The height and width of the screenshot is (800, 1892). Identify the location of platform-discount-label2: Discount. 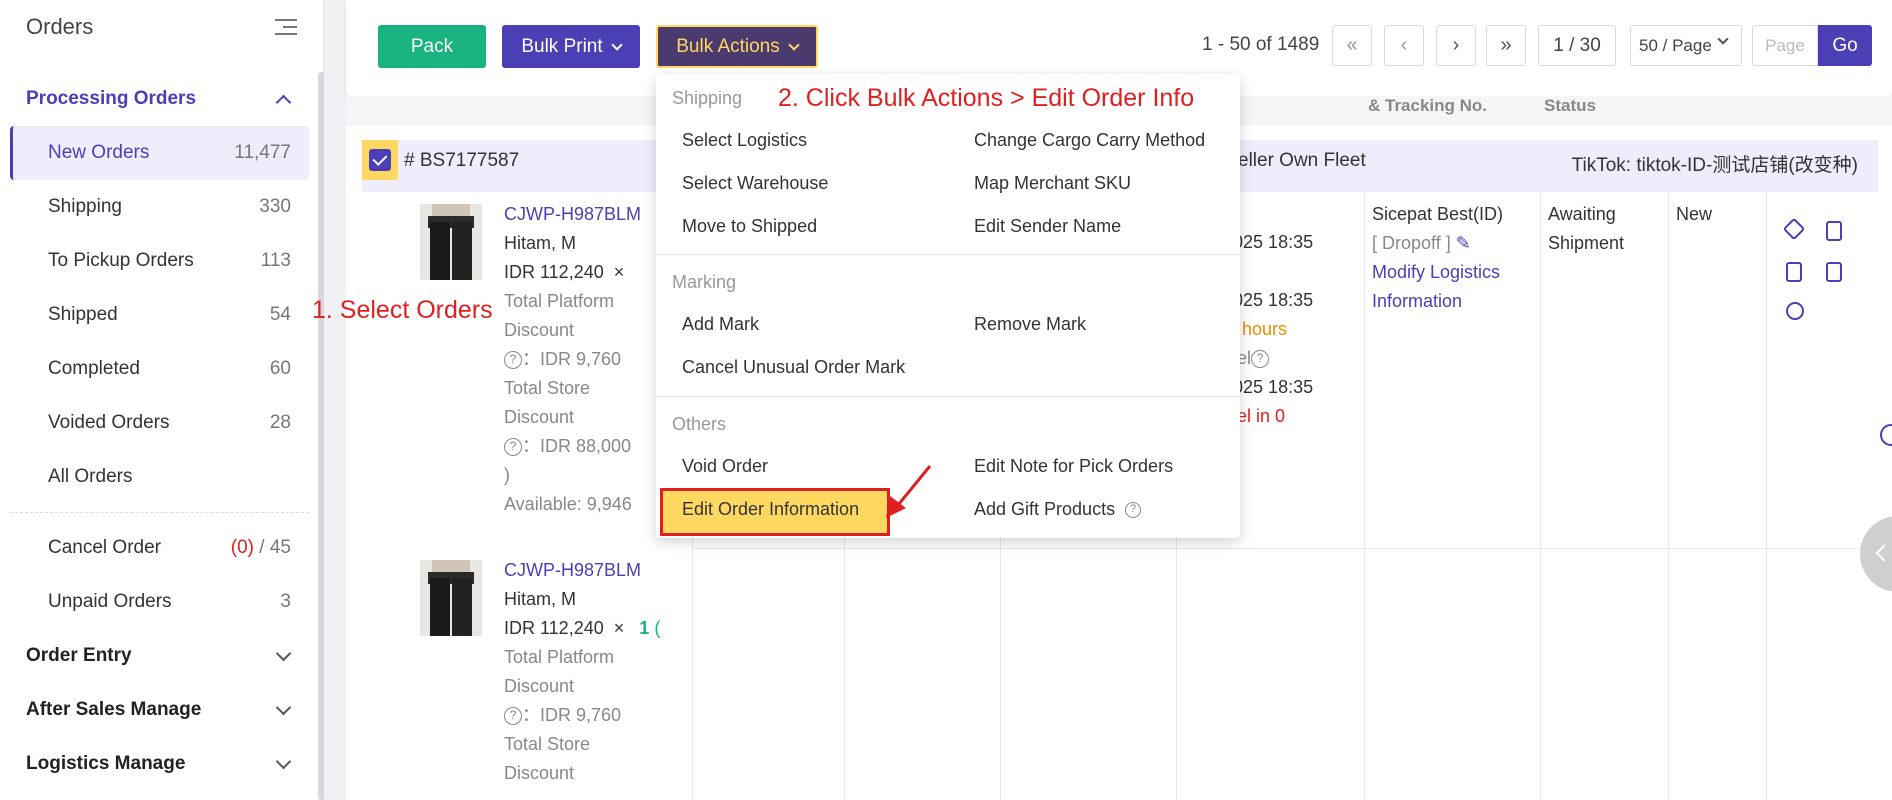
(539, 686).